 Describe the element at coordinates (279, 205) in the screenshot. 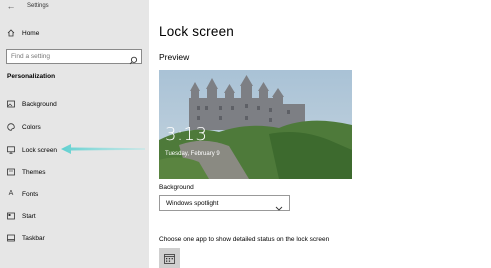

I see `chevron-down-icon` at that location.